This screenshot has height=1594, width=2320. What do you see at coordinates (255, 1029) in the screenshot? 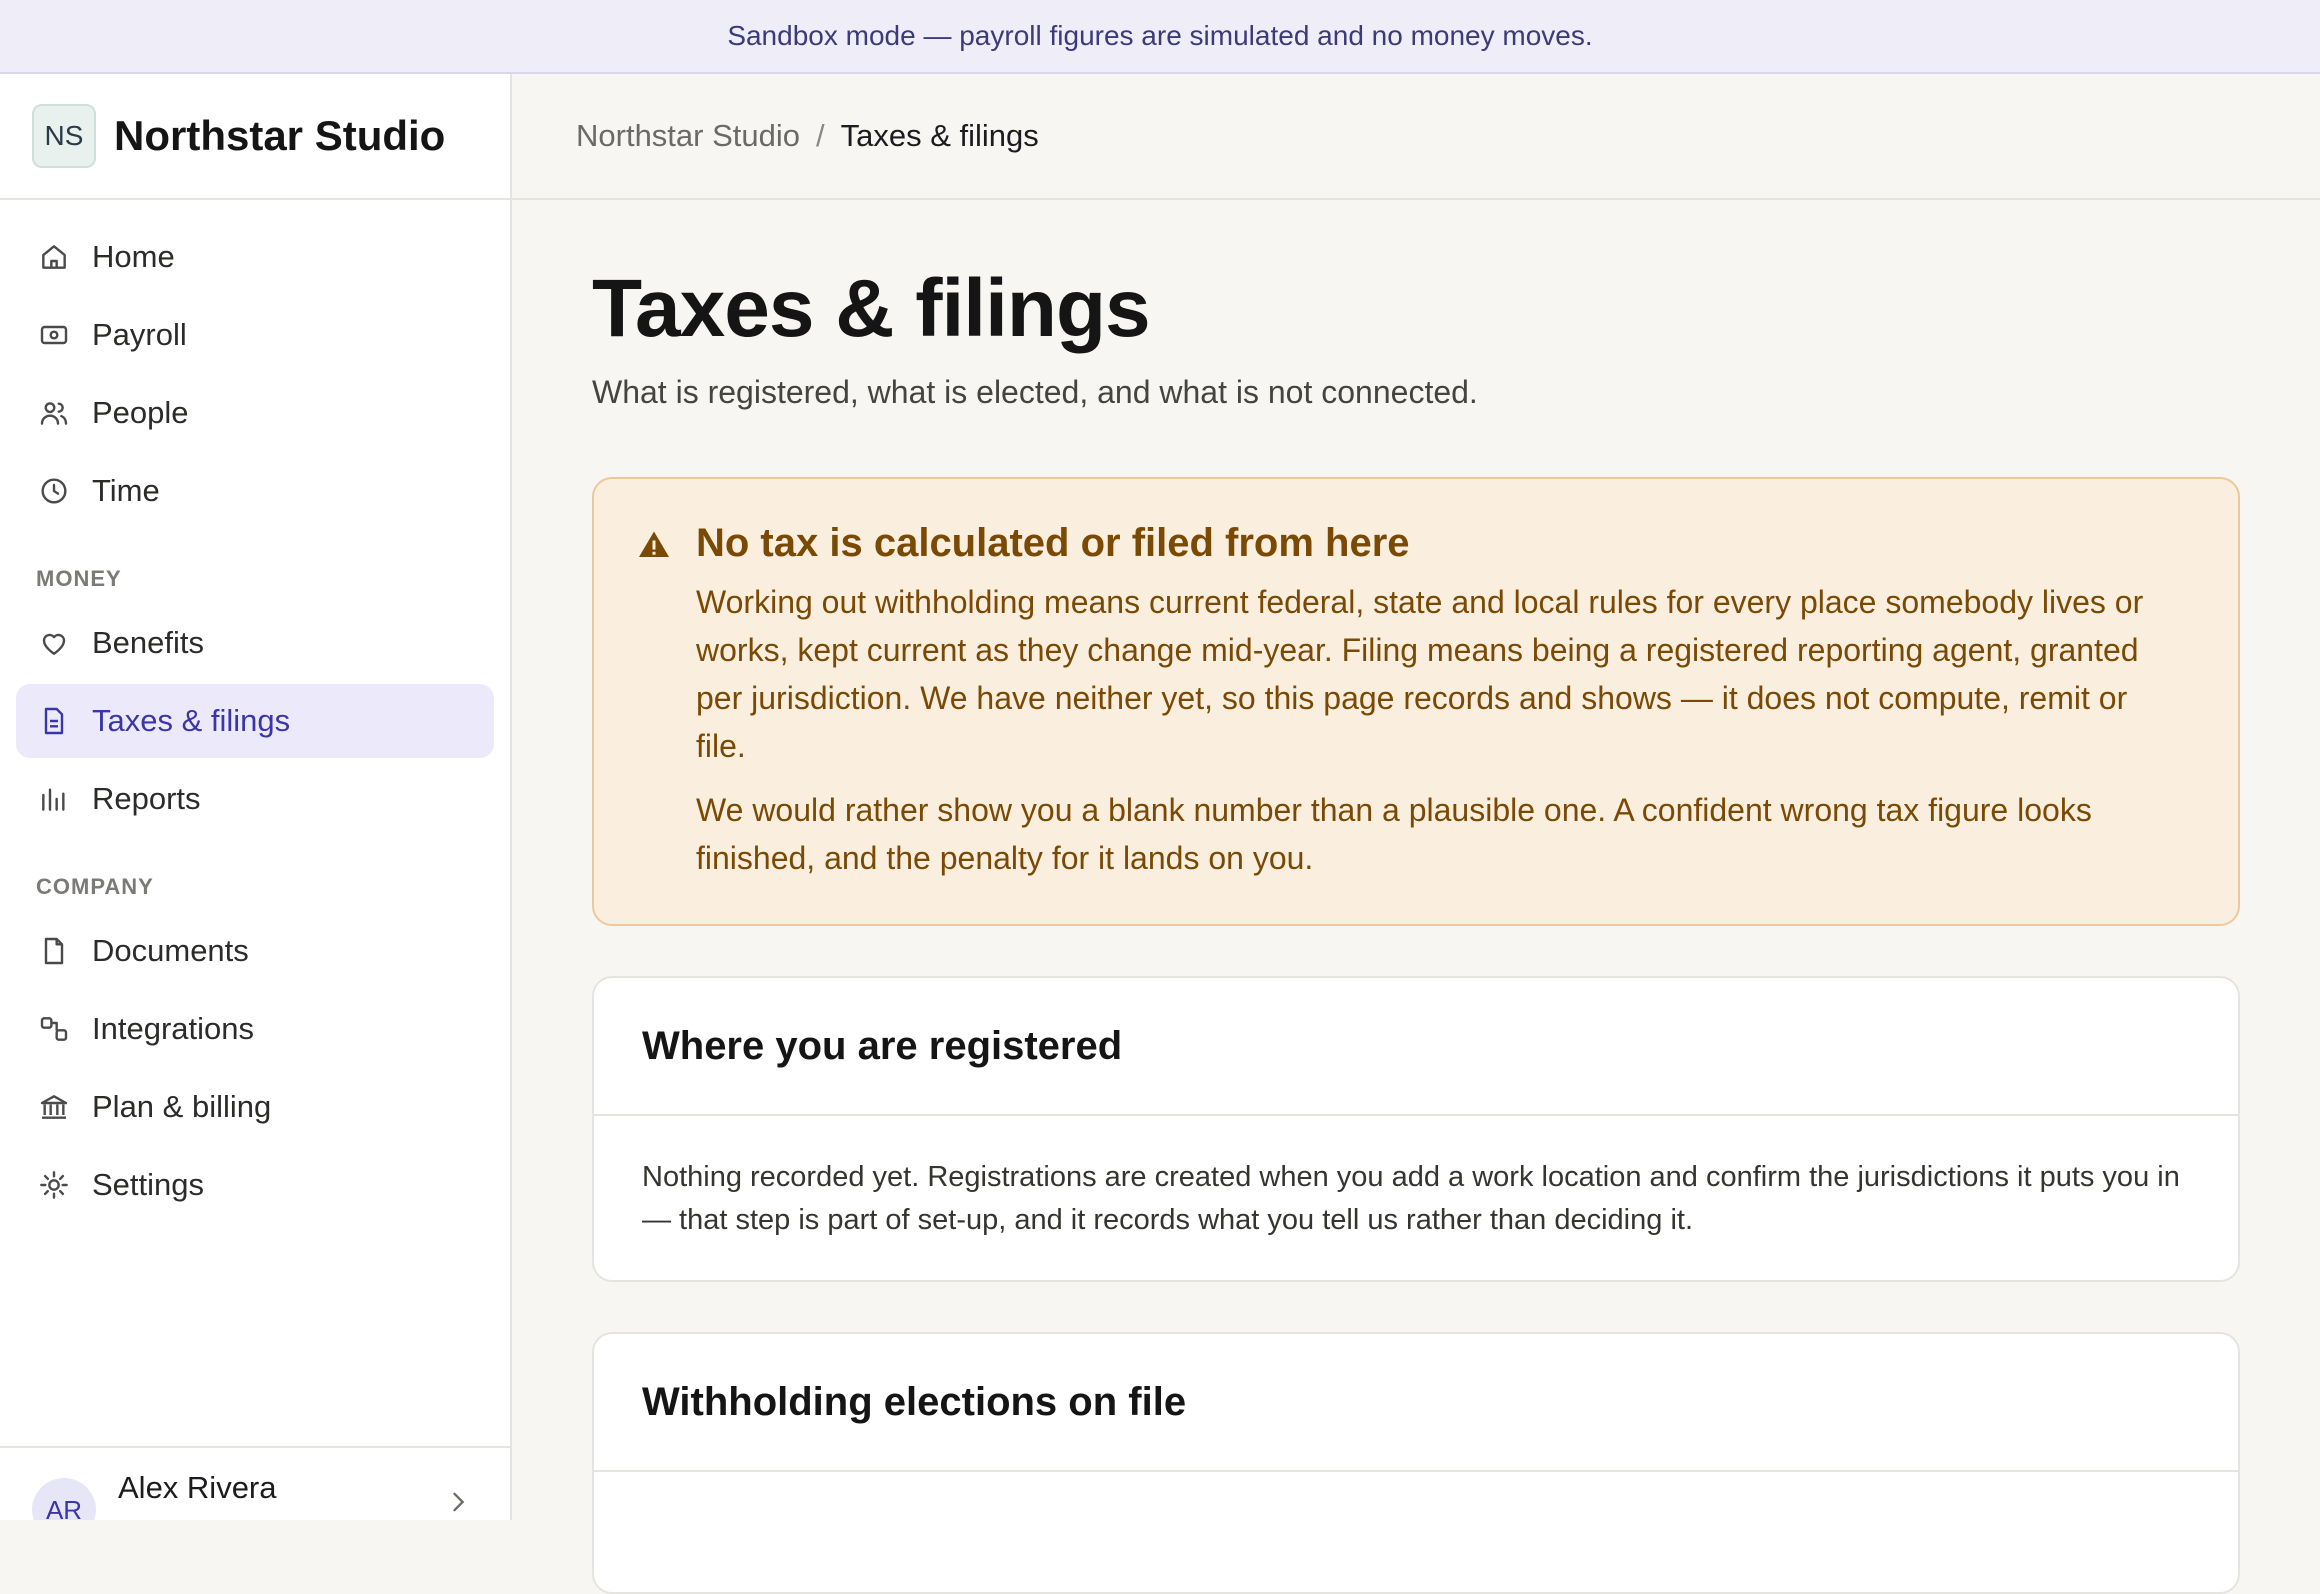
I see `sidebar-item-integrations: Integrations` at bounding box center [255, 1029].